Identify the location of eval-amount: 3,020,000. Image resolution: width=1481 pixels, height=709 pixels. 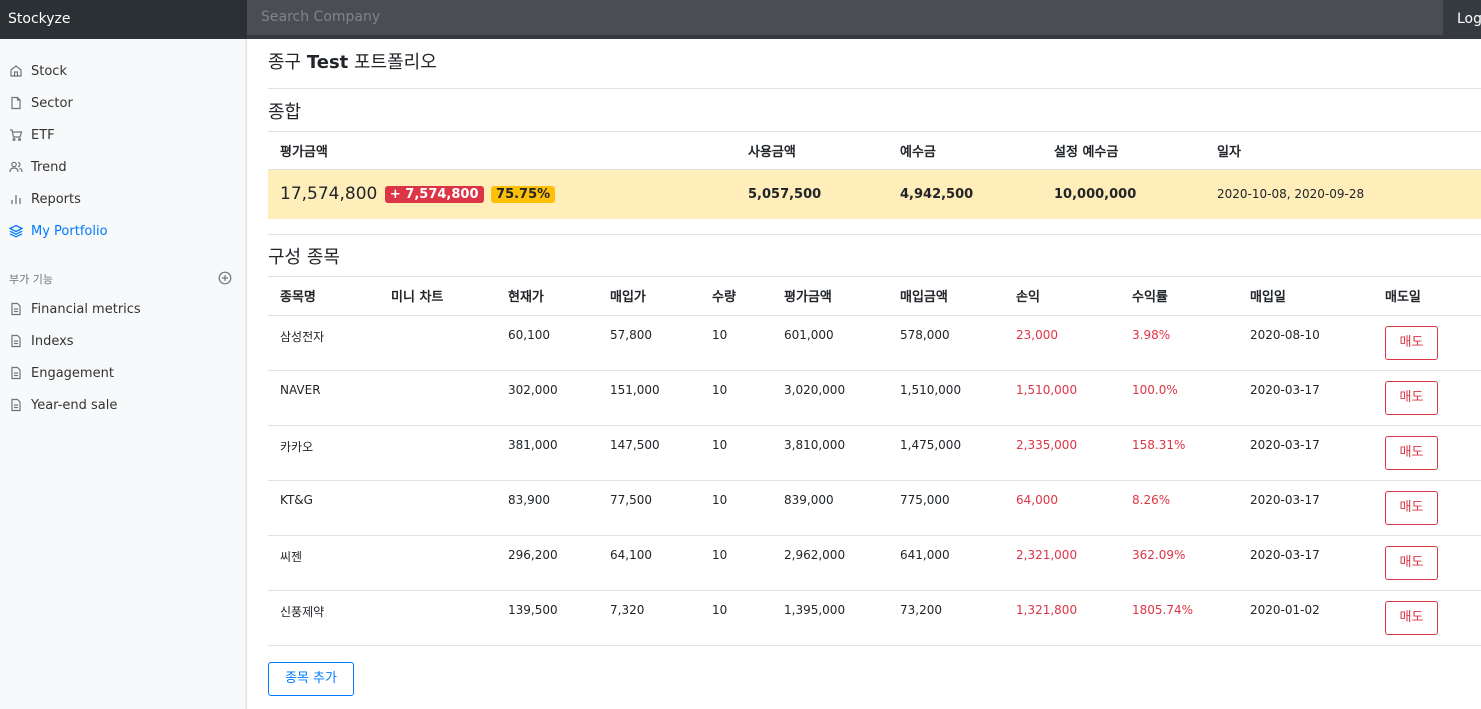
(830, 398).